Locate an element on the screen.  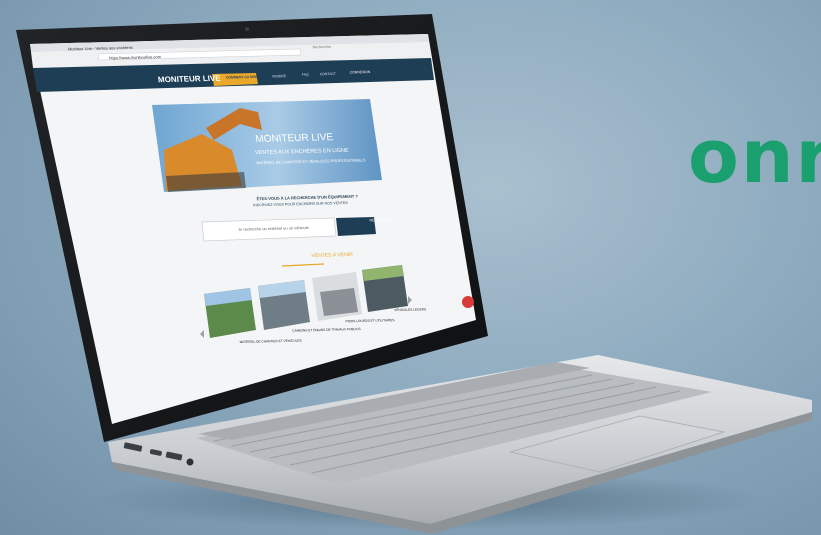
nav-item: CONTACT is located at coordinates (328, 74).